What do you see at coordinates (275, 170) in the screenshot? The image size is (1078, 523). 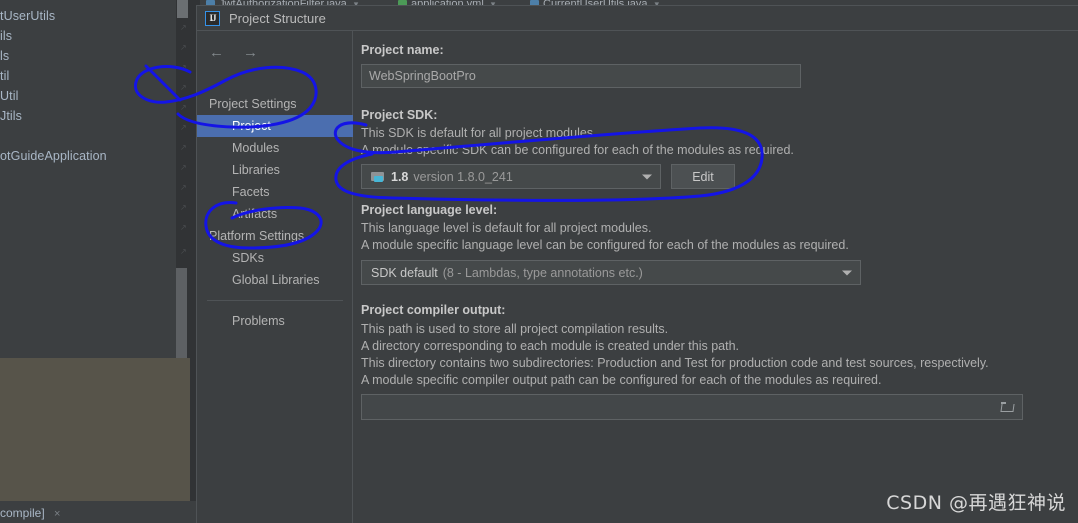 I see `sidebar-item-libraries: Libraries` at bounding box center [275, 170].